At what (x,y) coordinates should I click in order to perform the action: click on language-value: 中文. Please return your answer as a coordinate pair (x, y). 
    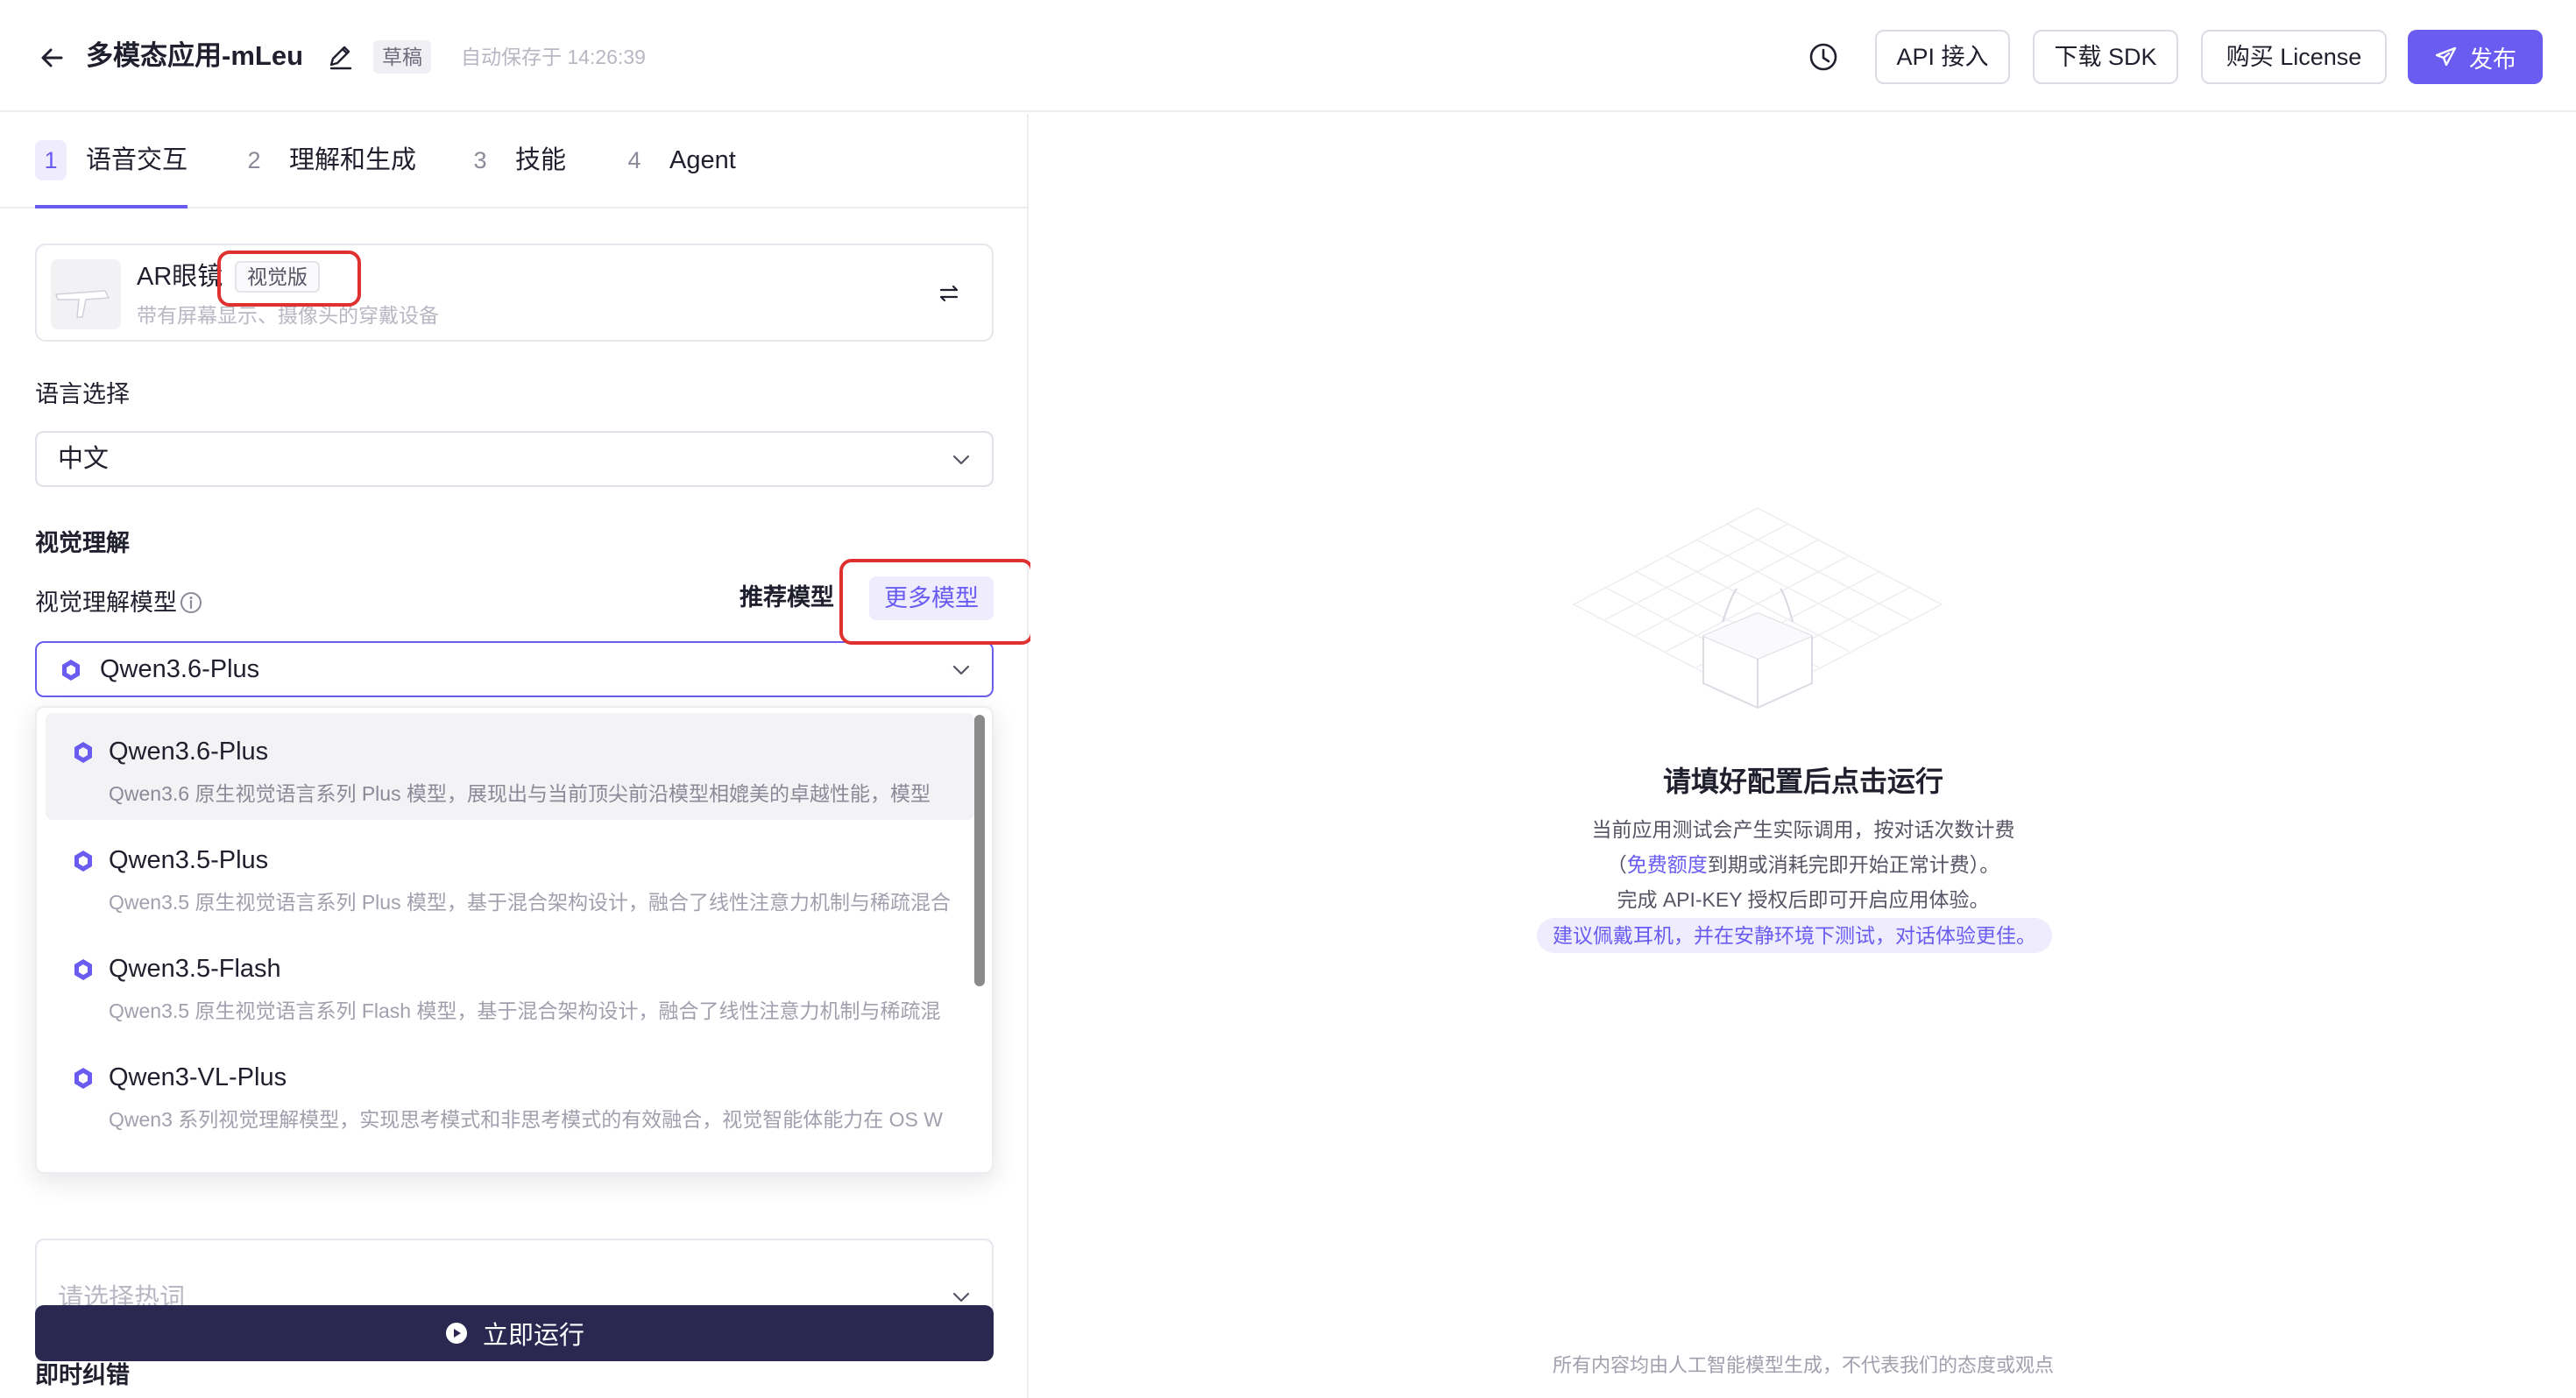
    Looking at the image, I should click on (84, 459).